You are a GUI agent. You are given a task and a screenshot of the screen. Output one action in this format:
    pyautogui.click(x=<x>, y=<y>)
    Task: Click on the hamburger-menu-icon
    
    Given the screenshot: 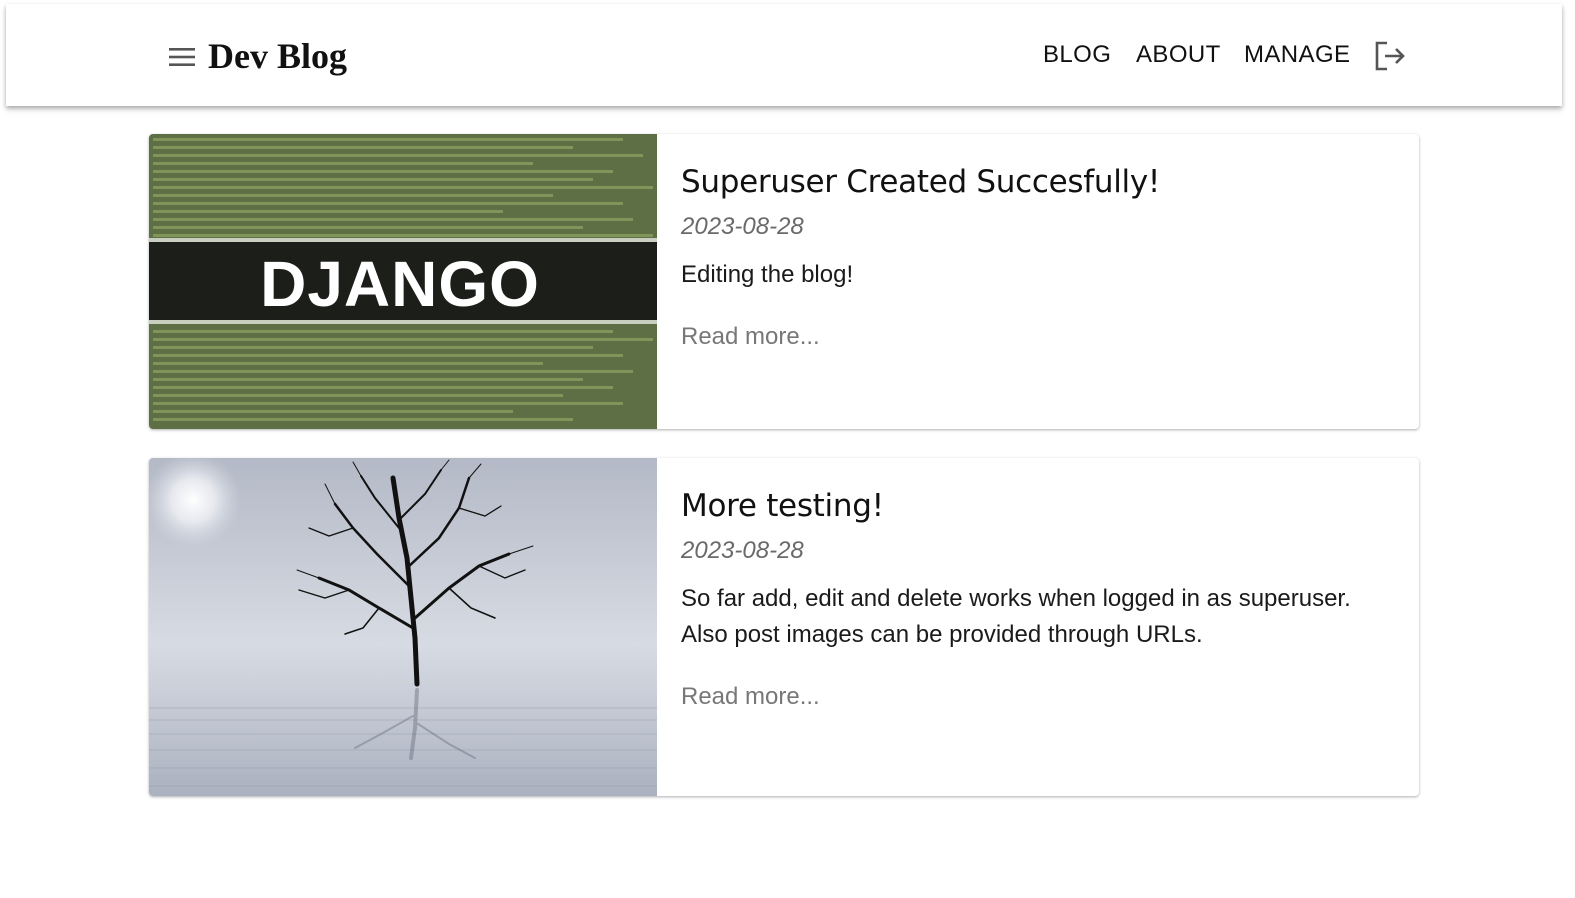 What is the action you would take?
    pyautogui.click(x=182, y=57)
    